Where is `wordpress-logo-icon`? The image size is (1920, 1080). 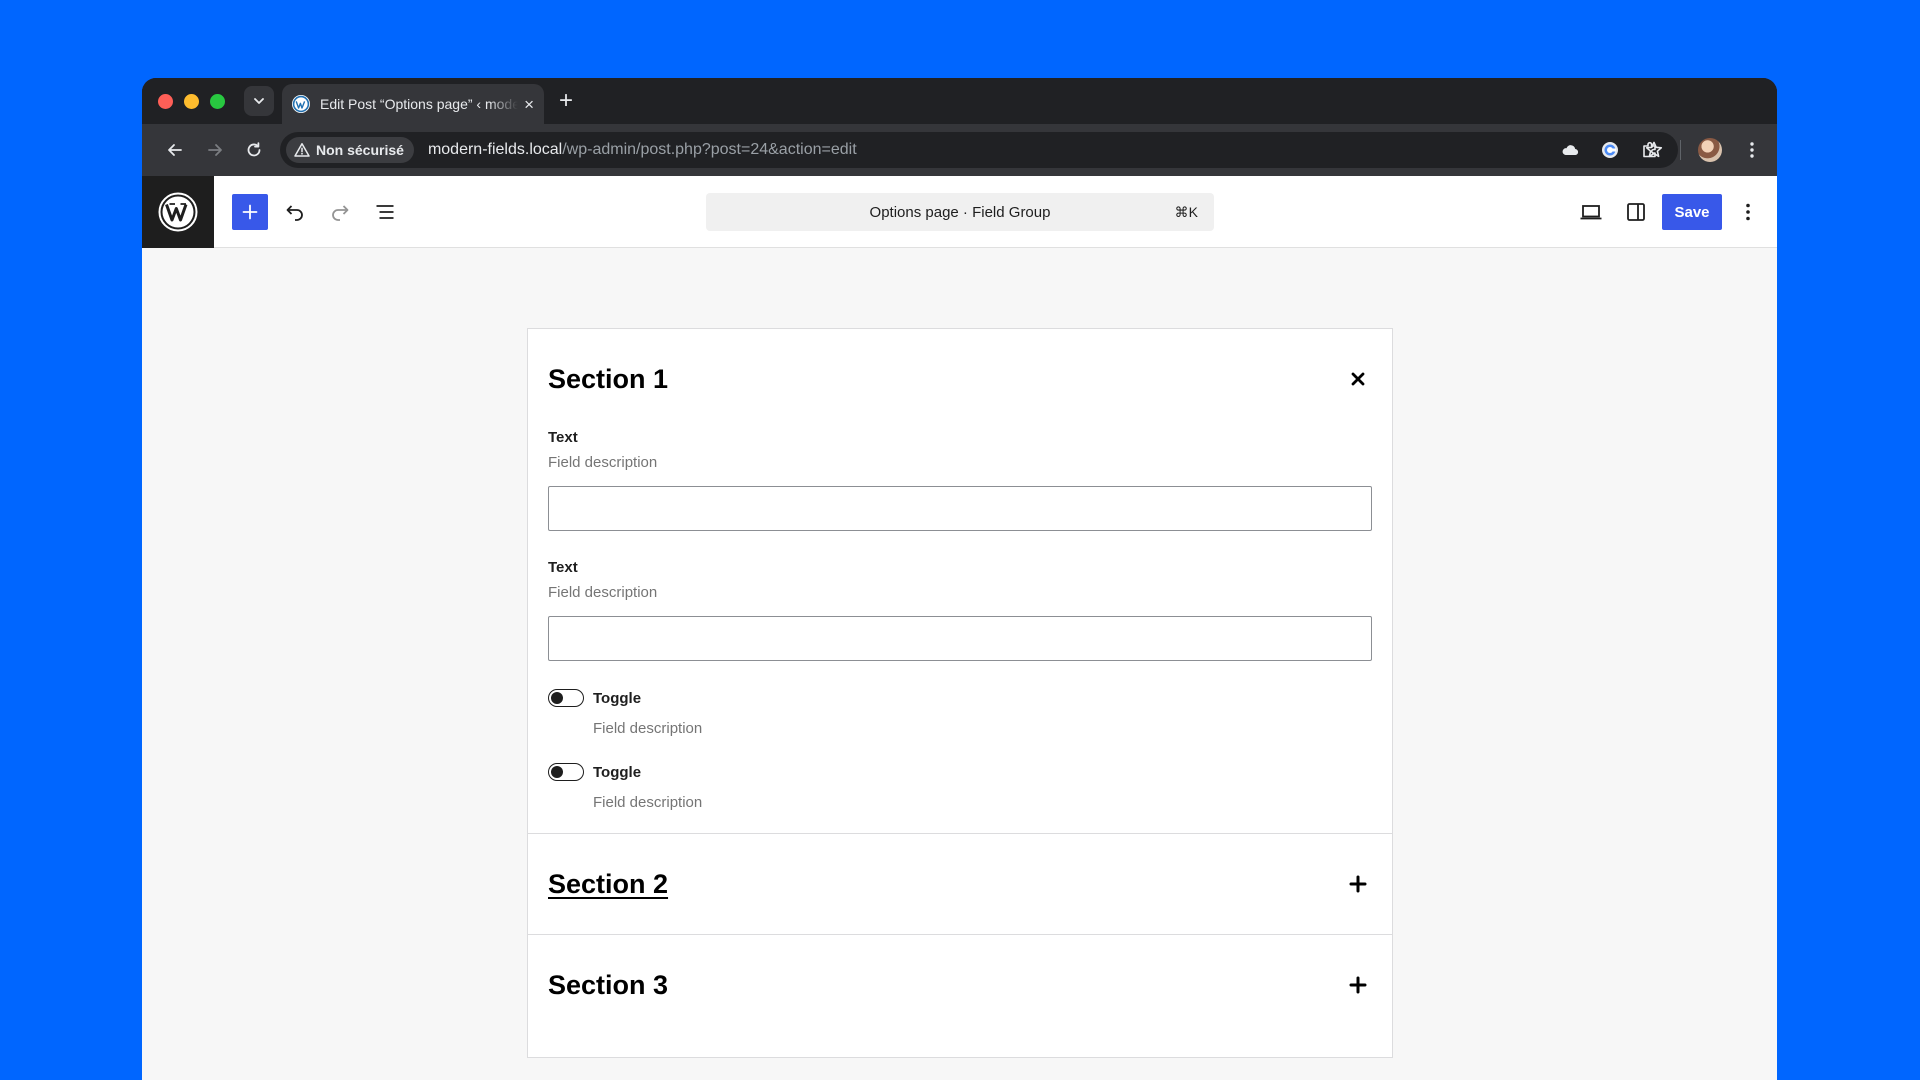
wordpress-logo-icon is located at coordinates (178, 212).